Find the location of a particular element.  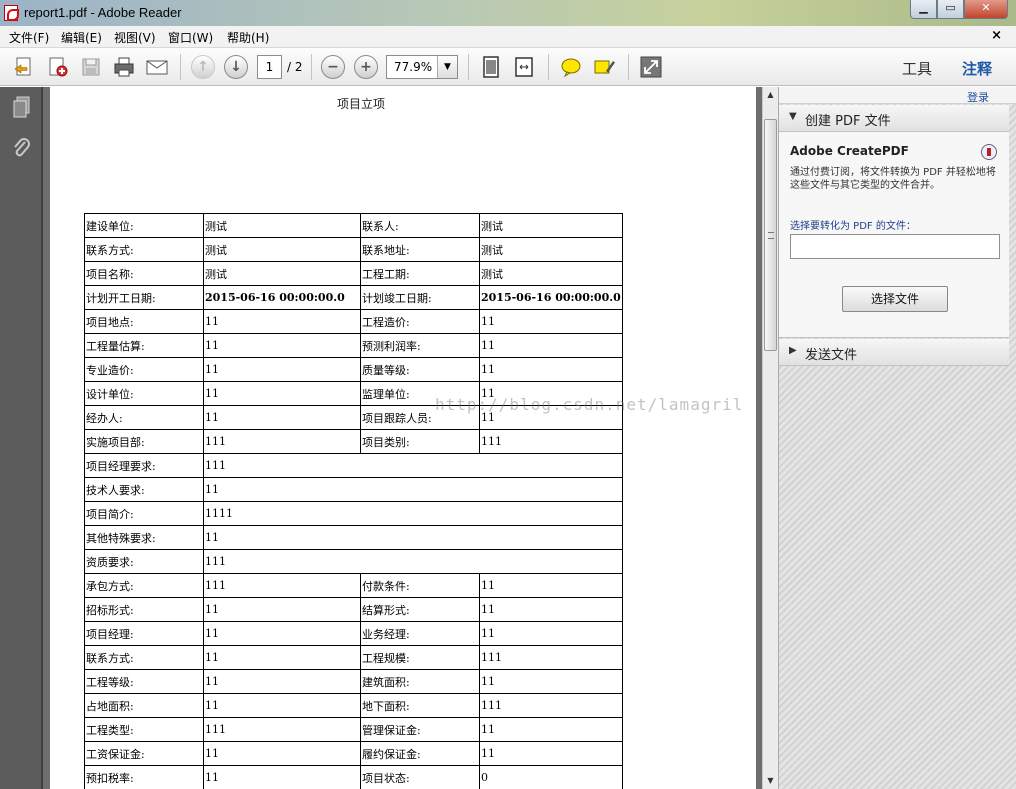

fit-width-button is located at coordinates (524, 67).